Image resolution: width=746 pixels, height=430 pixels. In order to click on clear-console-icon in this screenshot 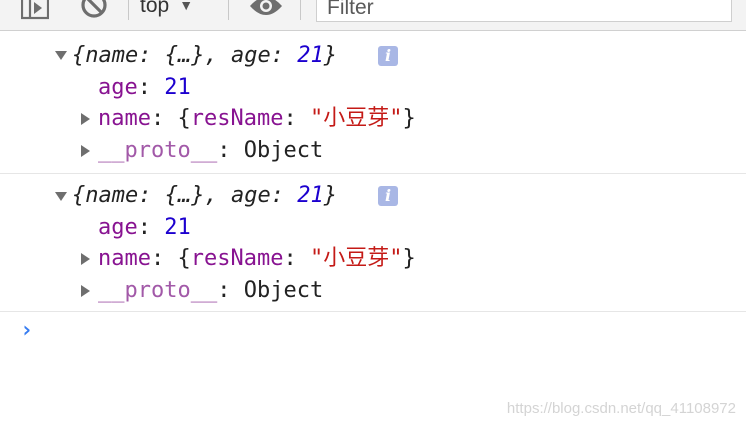, I will do `click(94, 11)`.